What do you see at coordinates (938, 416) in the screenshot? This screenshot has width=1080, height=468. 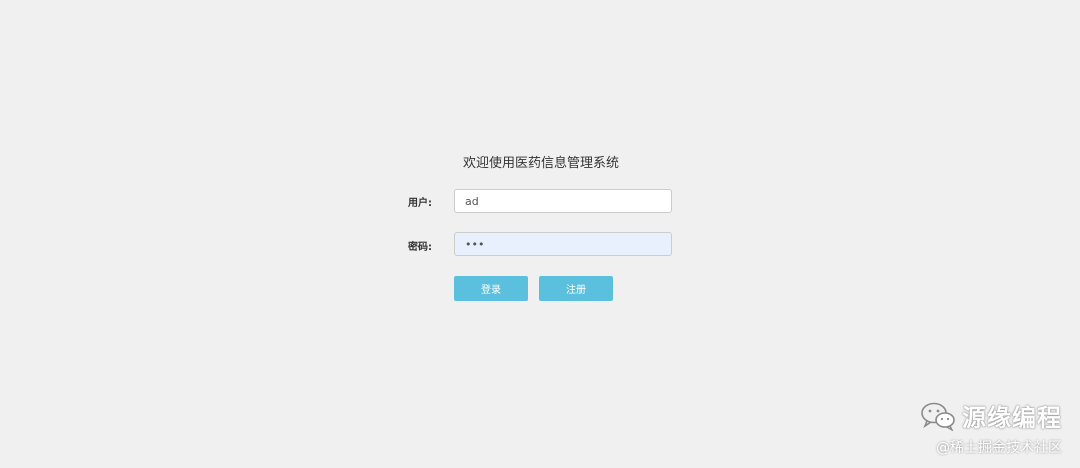 I see `wechat-icon` at bounding box center [938, 416].